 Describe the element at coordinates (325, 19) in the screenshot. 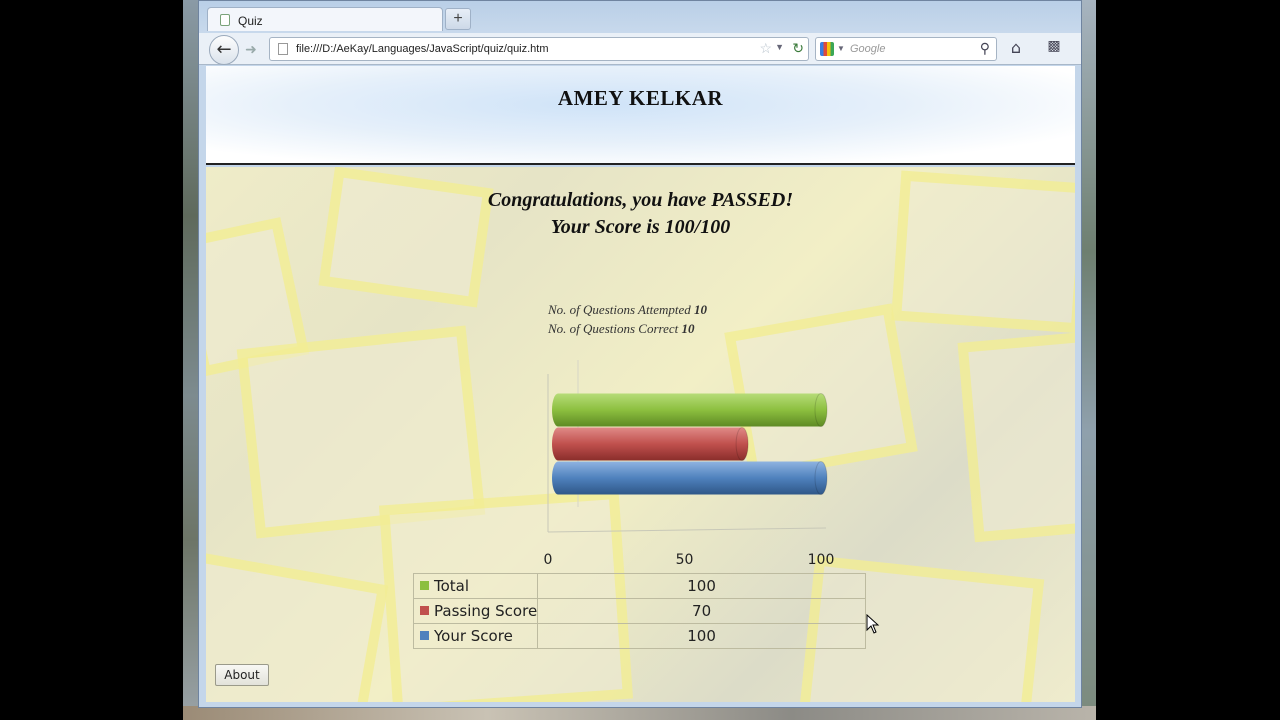

I see `tab-quiz: Quiz` at that location.